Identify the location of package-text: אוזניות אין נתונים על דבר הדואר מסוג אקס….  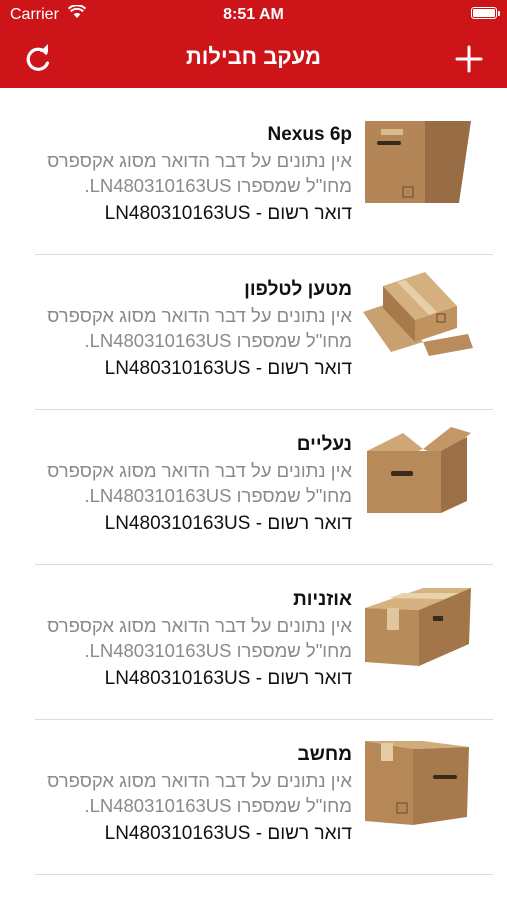
(176, 639).